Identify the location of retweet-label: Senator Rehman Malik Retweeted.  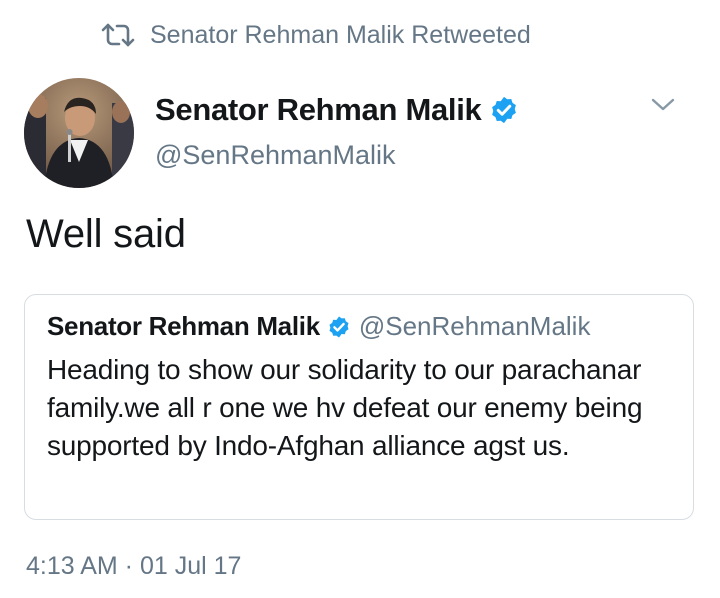
(340, 34).